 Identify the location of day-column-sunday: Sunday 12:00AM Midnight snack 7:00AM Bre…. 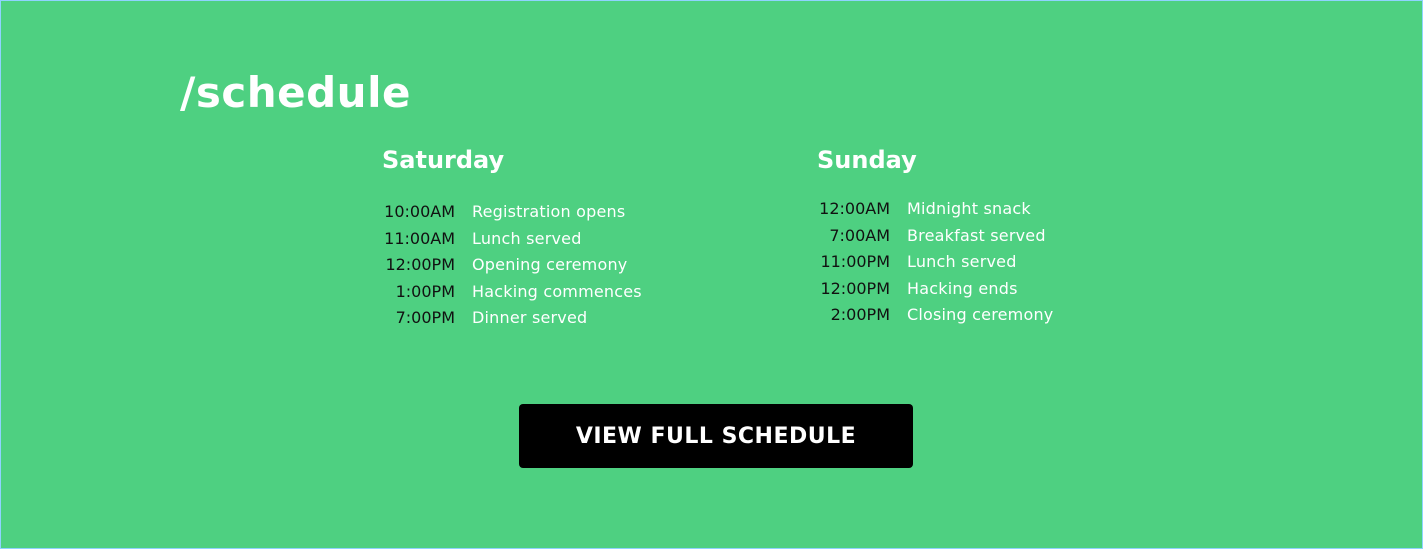
(976, 236).